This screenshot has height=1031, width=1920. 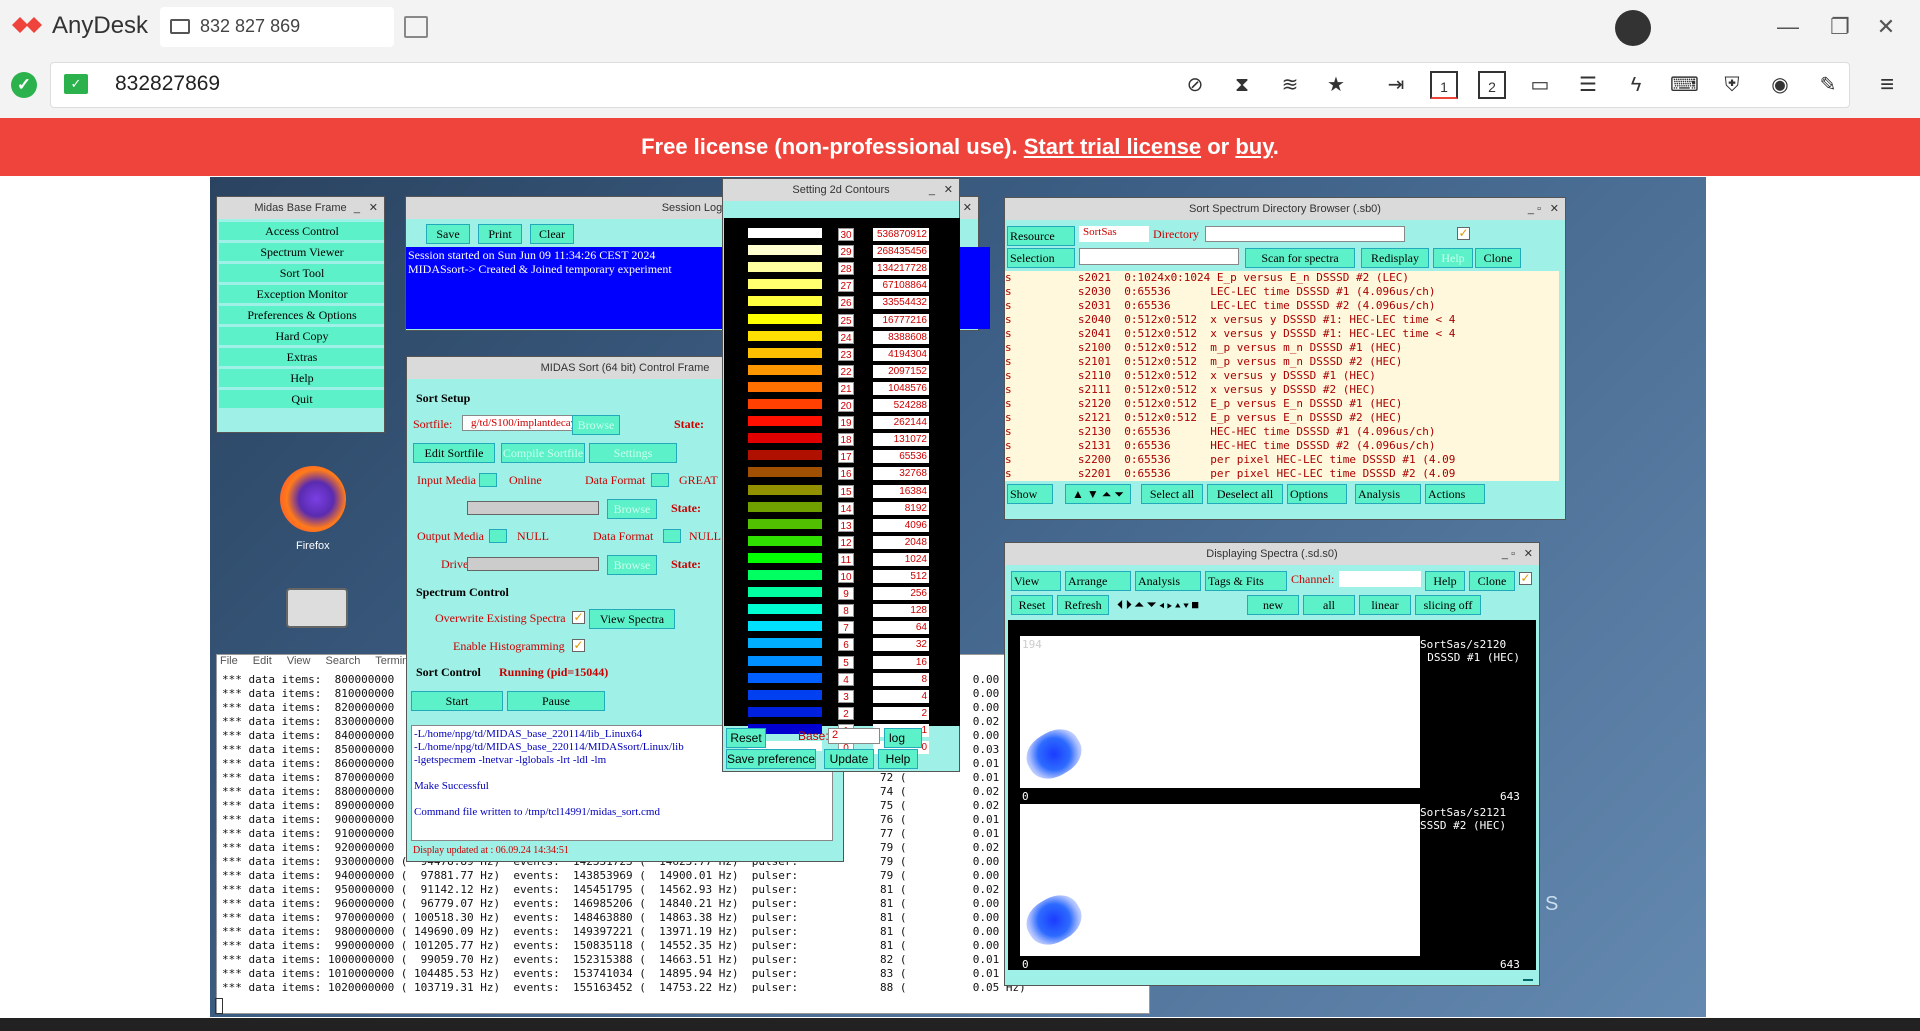 What do you see at coordinates (343, 661) in the screenshot?
I see `terminal-menu-search: Search` at bounding box center [343, 661].